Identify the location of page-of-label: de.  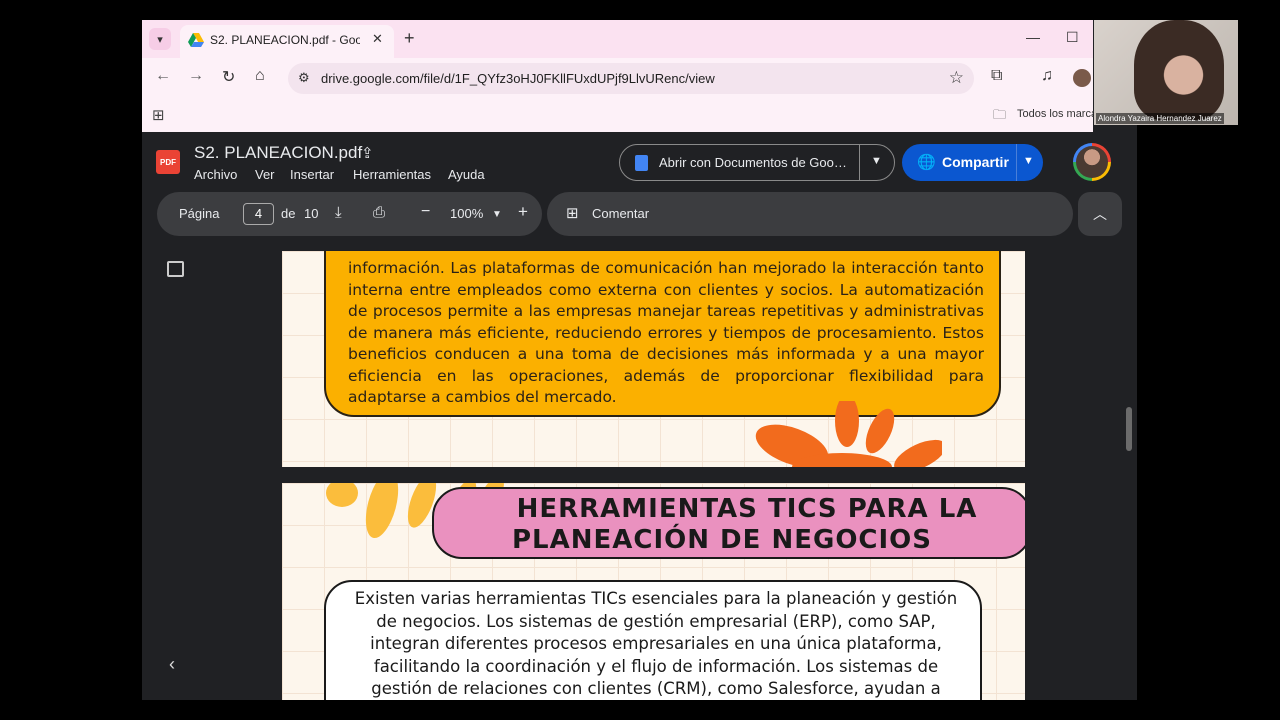
(288, 213).